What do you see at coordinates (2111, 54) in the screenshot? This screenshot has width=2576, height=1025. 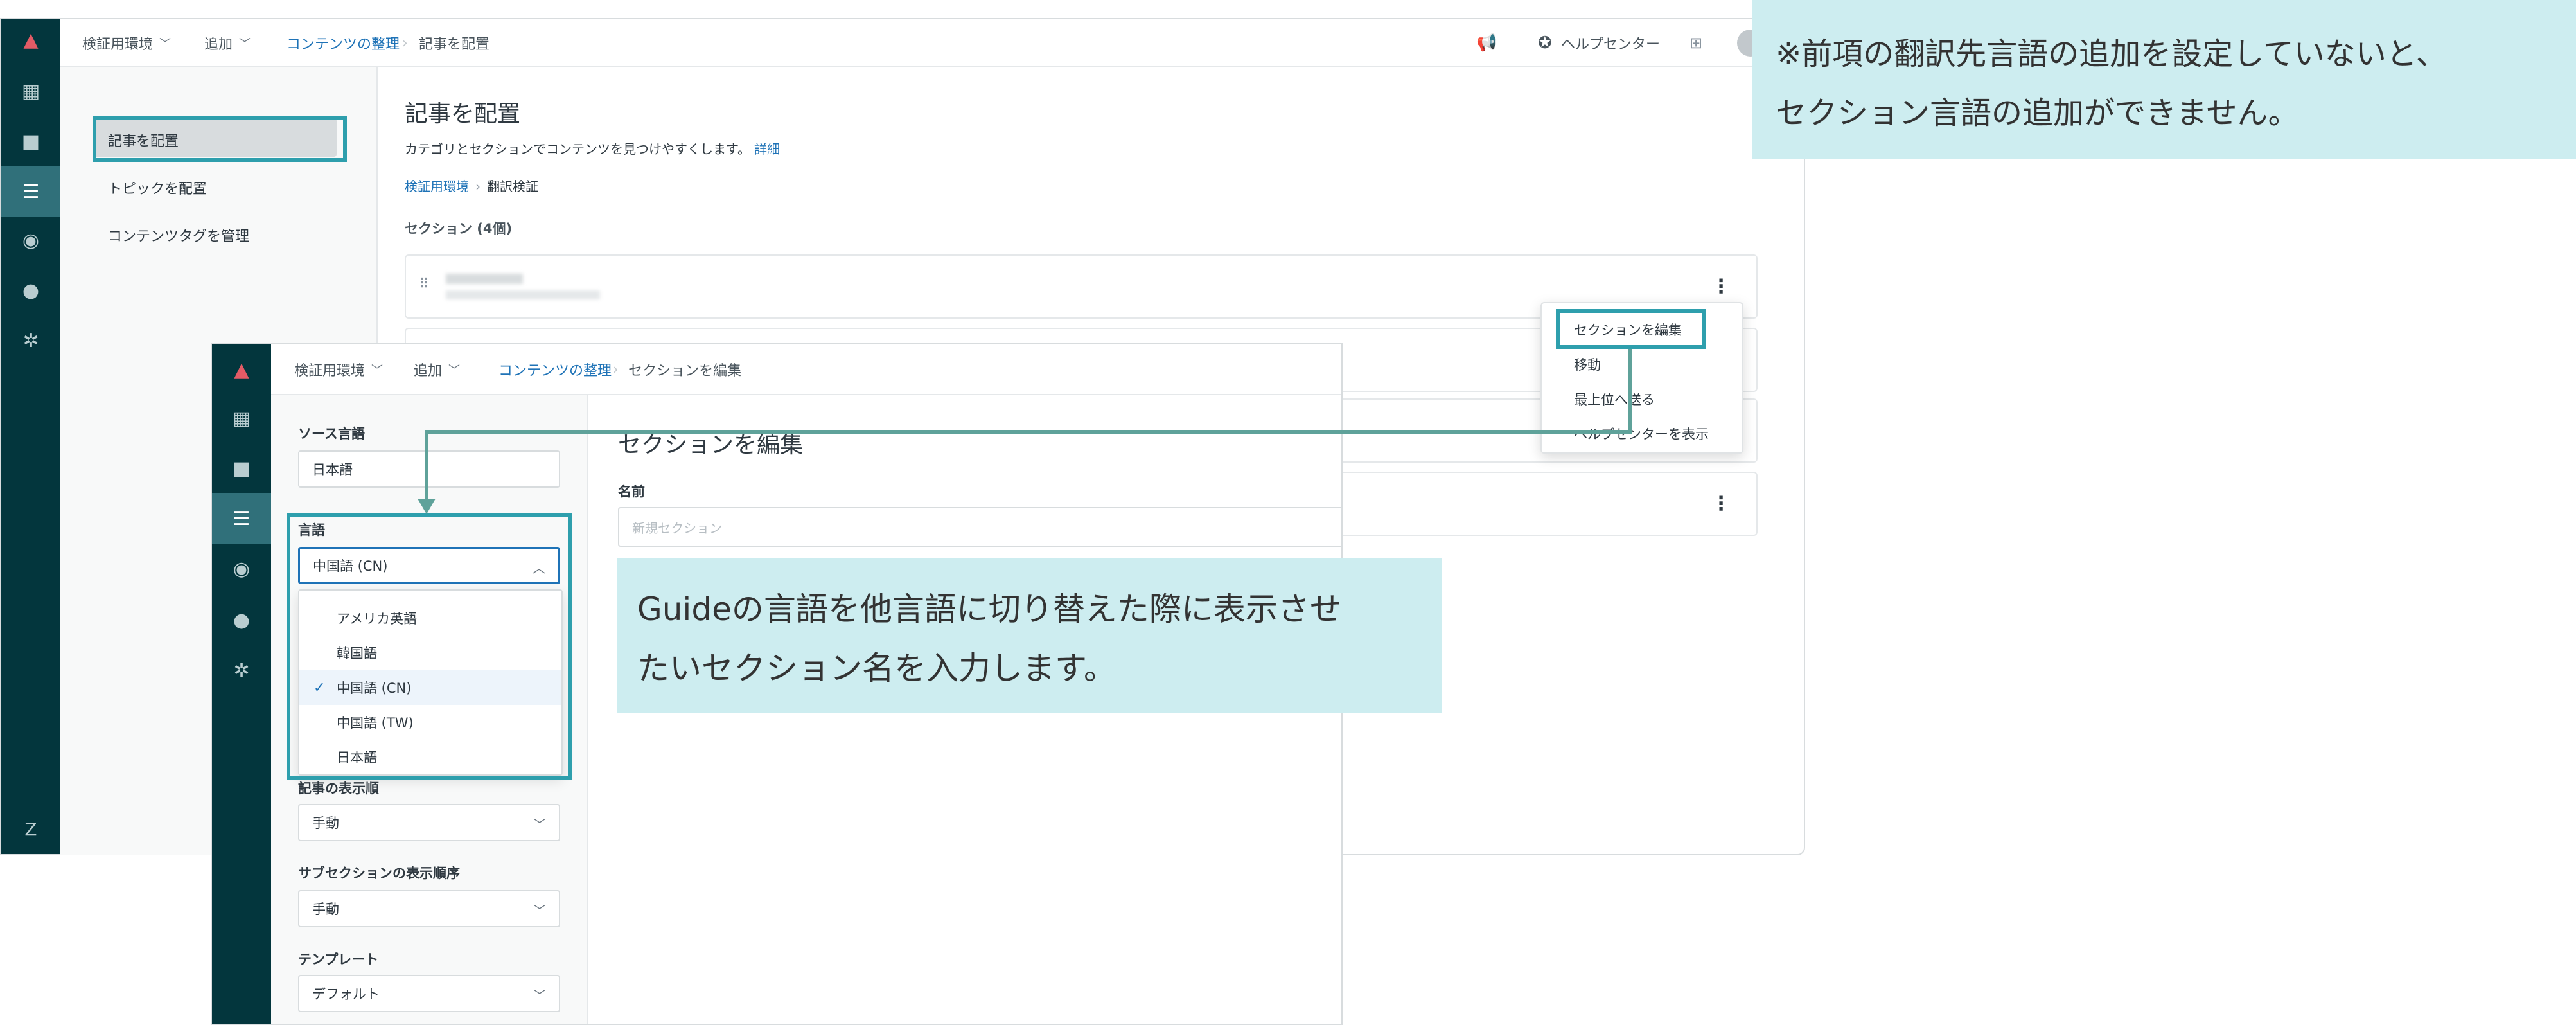 I see `callout-note-line1: ※前項の翻訳先言語の追加を設定していないと、` at bounding box center [2111, 54].